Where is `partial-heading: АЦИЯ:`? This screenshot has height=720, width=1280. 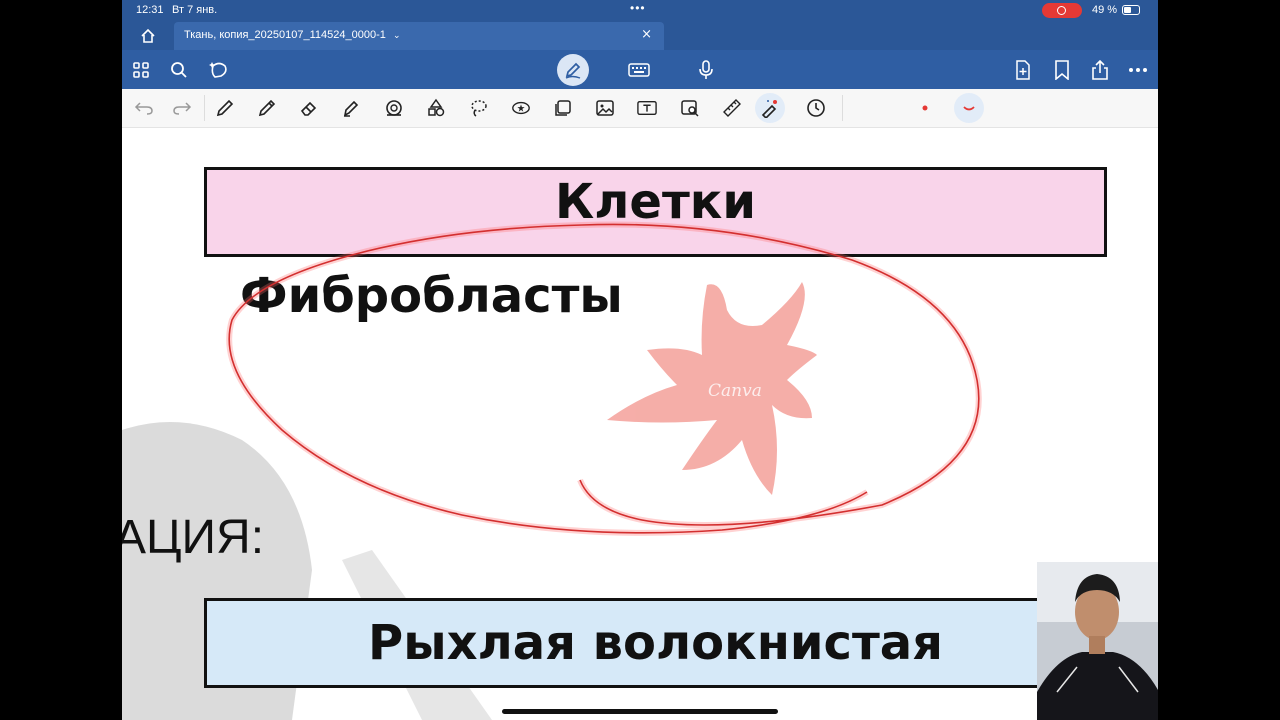 partial-heading: АЦИЯ: is located at coordinates (193, 537).